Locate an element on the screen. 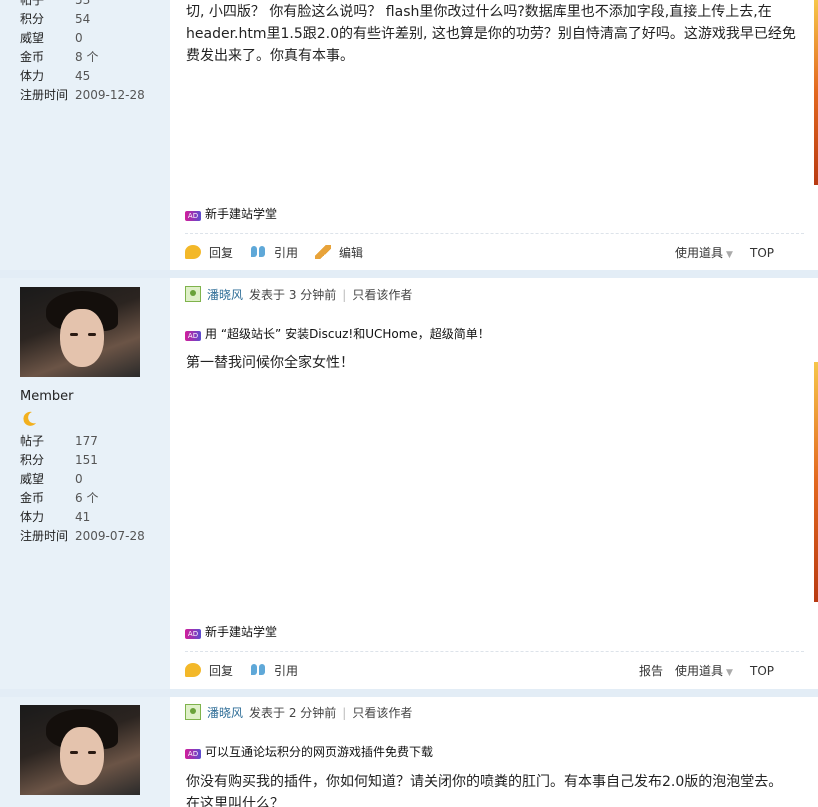  stat-row: 积分54 is located at coordinates (55, 19).